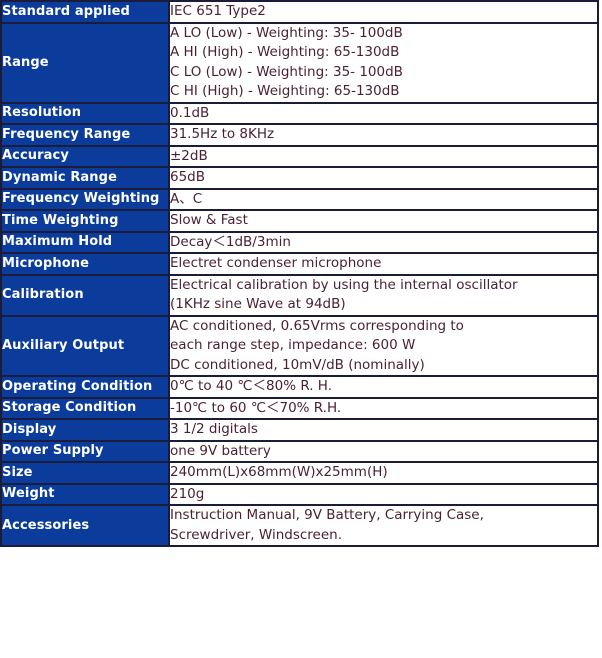 Image resolution: width=602 pixels, height=658 pixels. I want to click on spec-value-line: A HI (High) - Weighting: 65-130dB, so click(285, 52).